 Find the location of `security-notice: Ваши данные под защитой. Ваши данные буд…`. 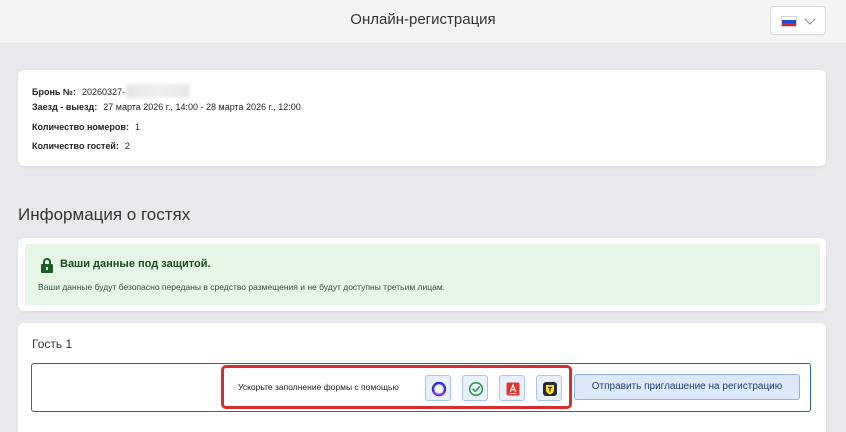

security-notice: Ваши данные под защитой. Ваши данные буд… is located at coordinates (422, 274).